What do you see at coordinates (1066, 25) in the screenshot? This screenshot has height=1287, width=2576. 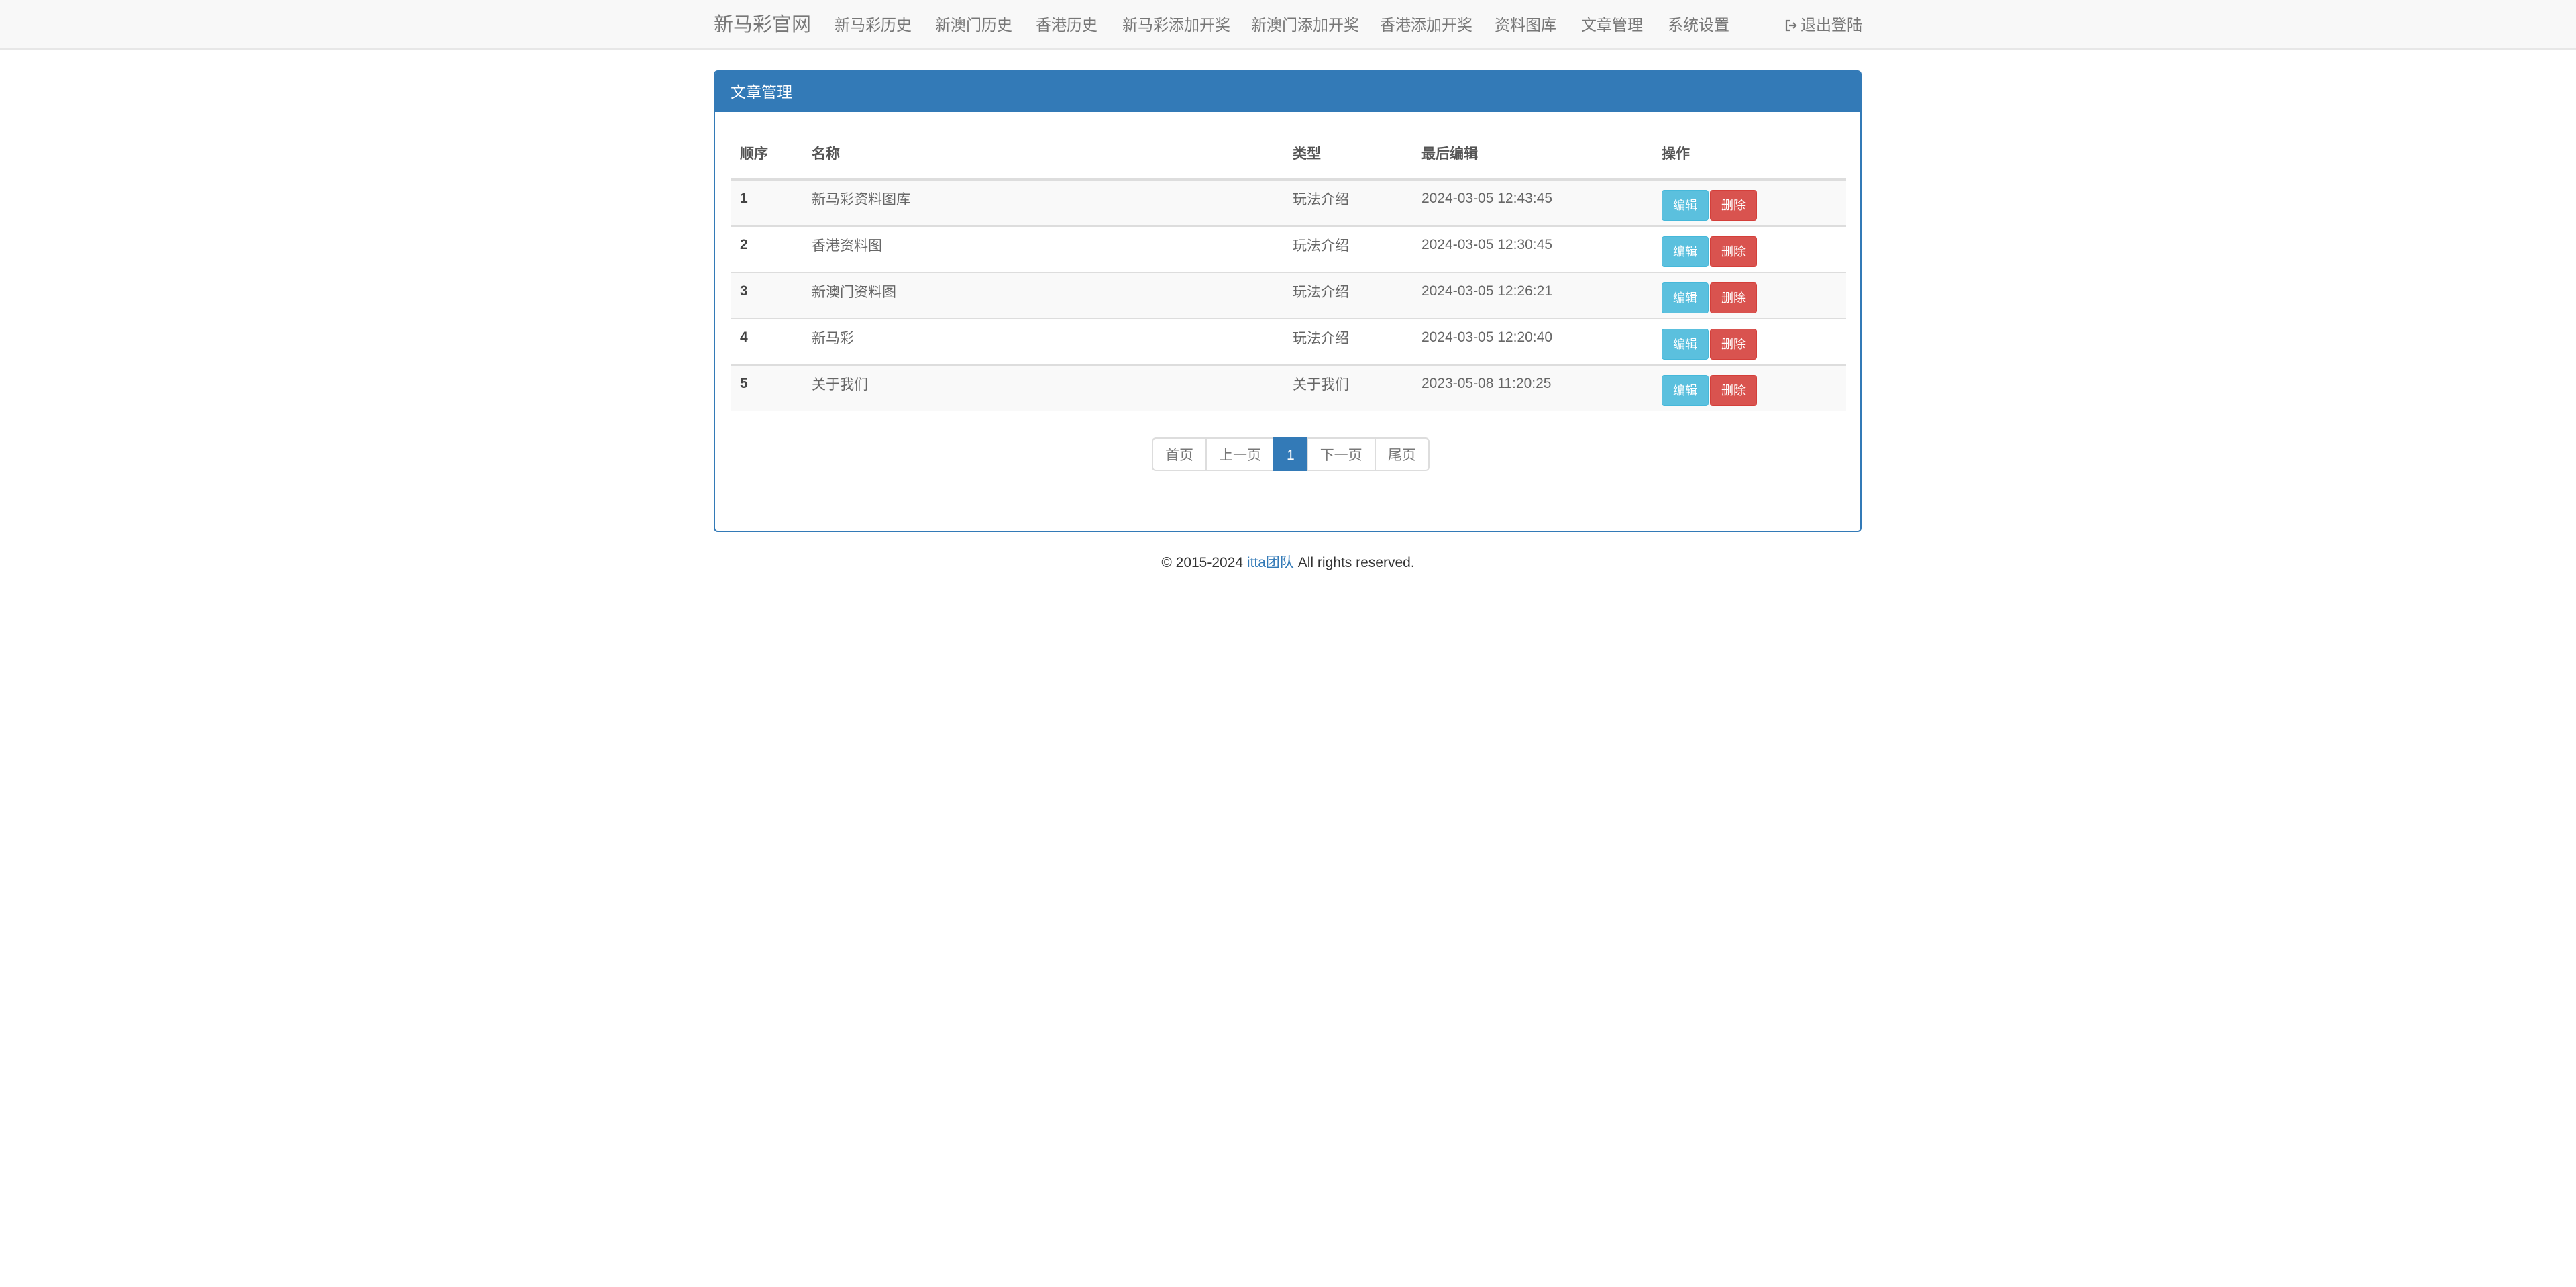 I see `nav-link-hk-history: 香港历史` at bounding box center [1066, 25].